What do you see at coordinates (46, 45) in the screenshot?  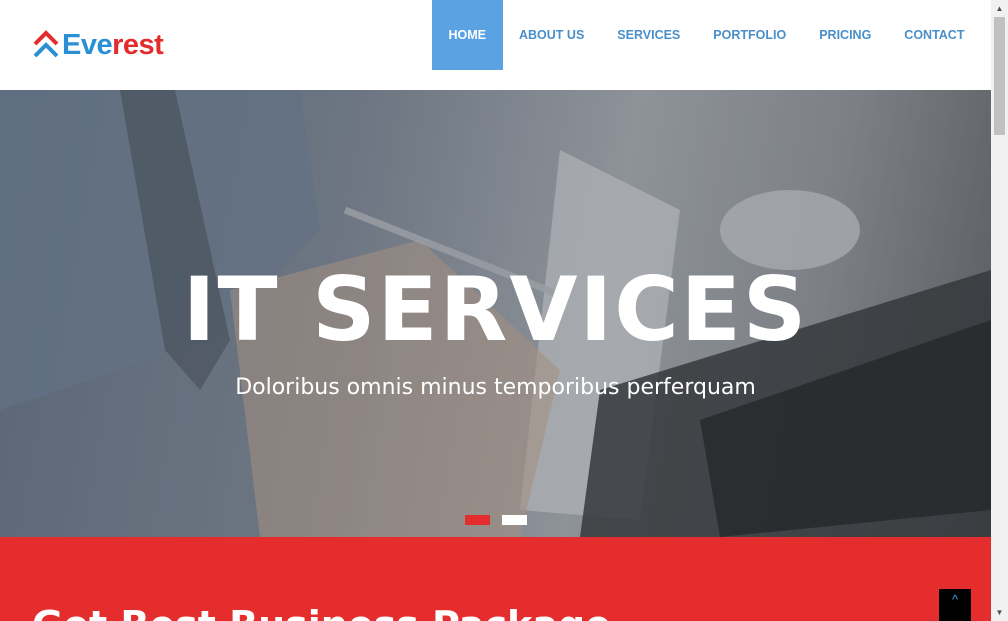 I see `logo-chevron-icon` at bounding box center [46, 45].